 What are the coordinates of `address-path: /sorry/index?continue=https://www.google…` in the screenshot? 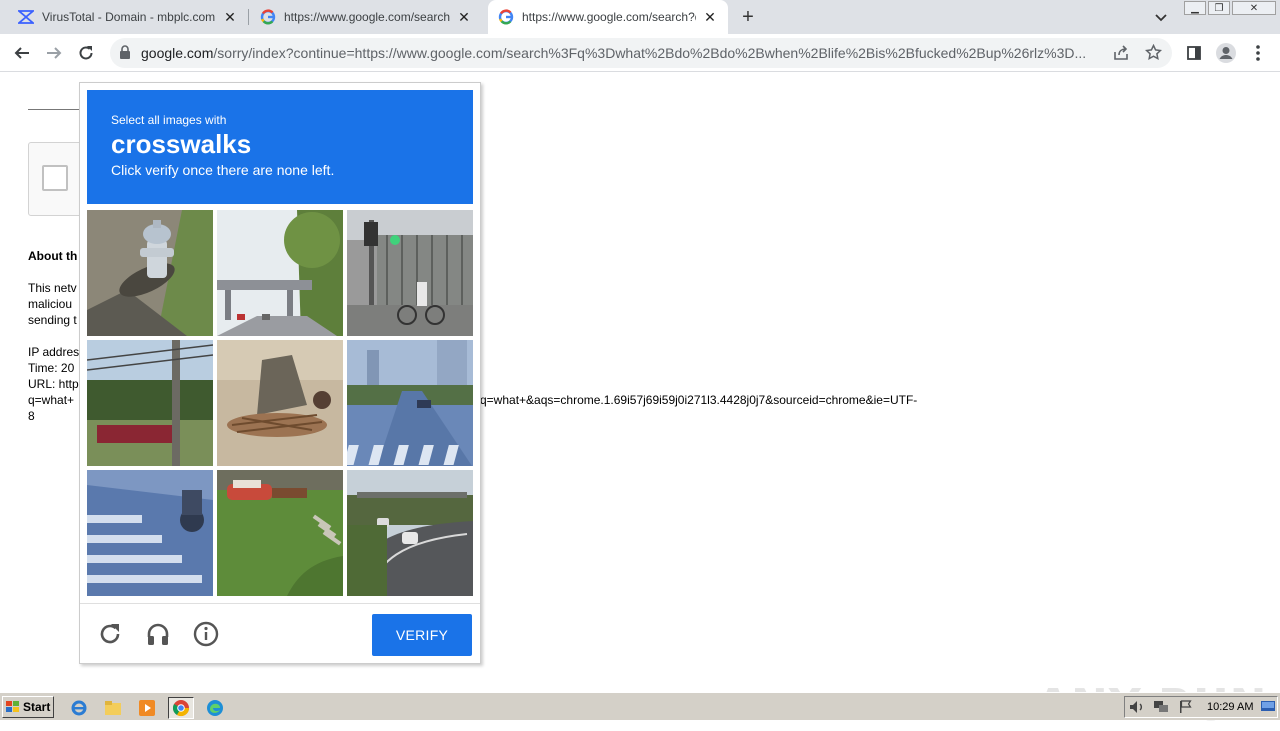 It's located at (650, 53).